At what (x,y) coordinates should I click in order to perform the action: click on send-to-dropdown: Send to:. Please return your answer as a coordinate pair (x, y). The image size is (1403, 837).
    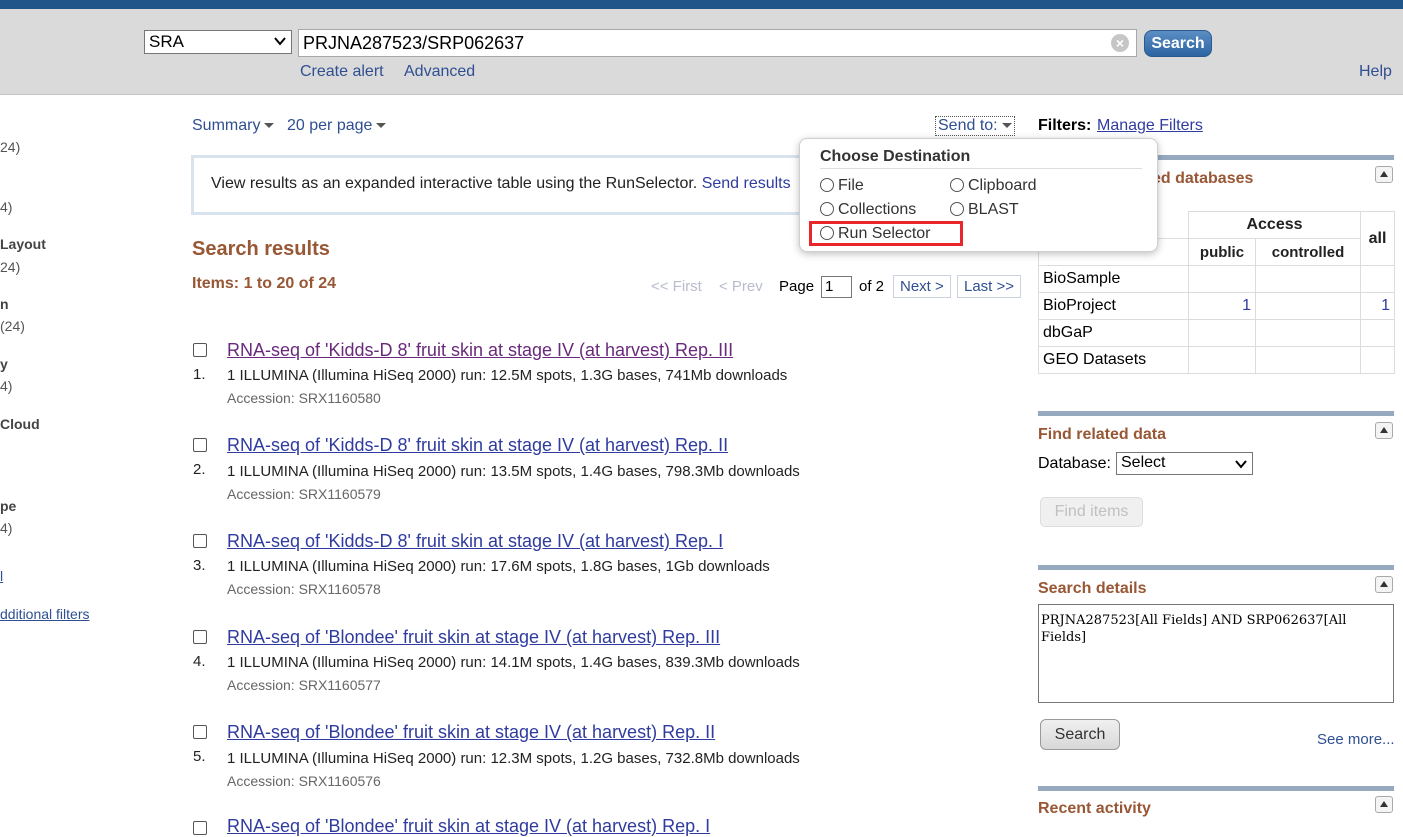
    Looking at the image, I should click on (975, 126).